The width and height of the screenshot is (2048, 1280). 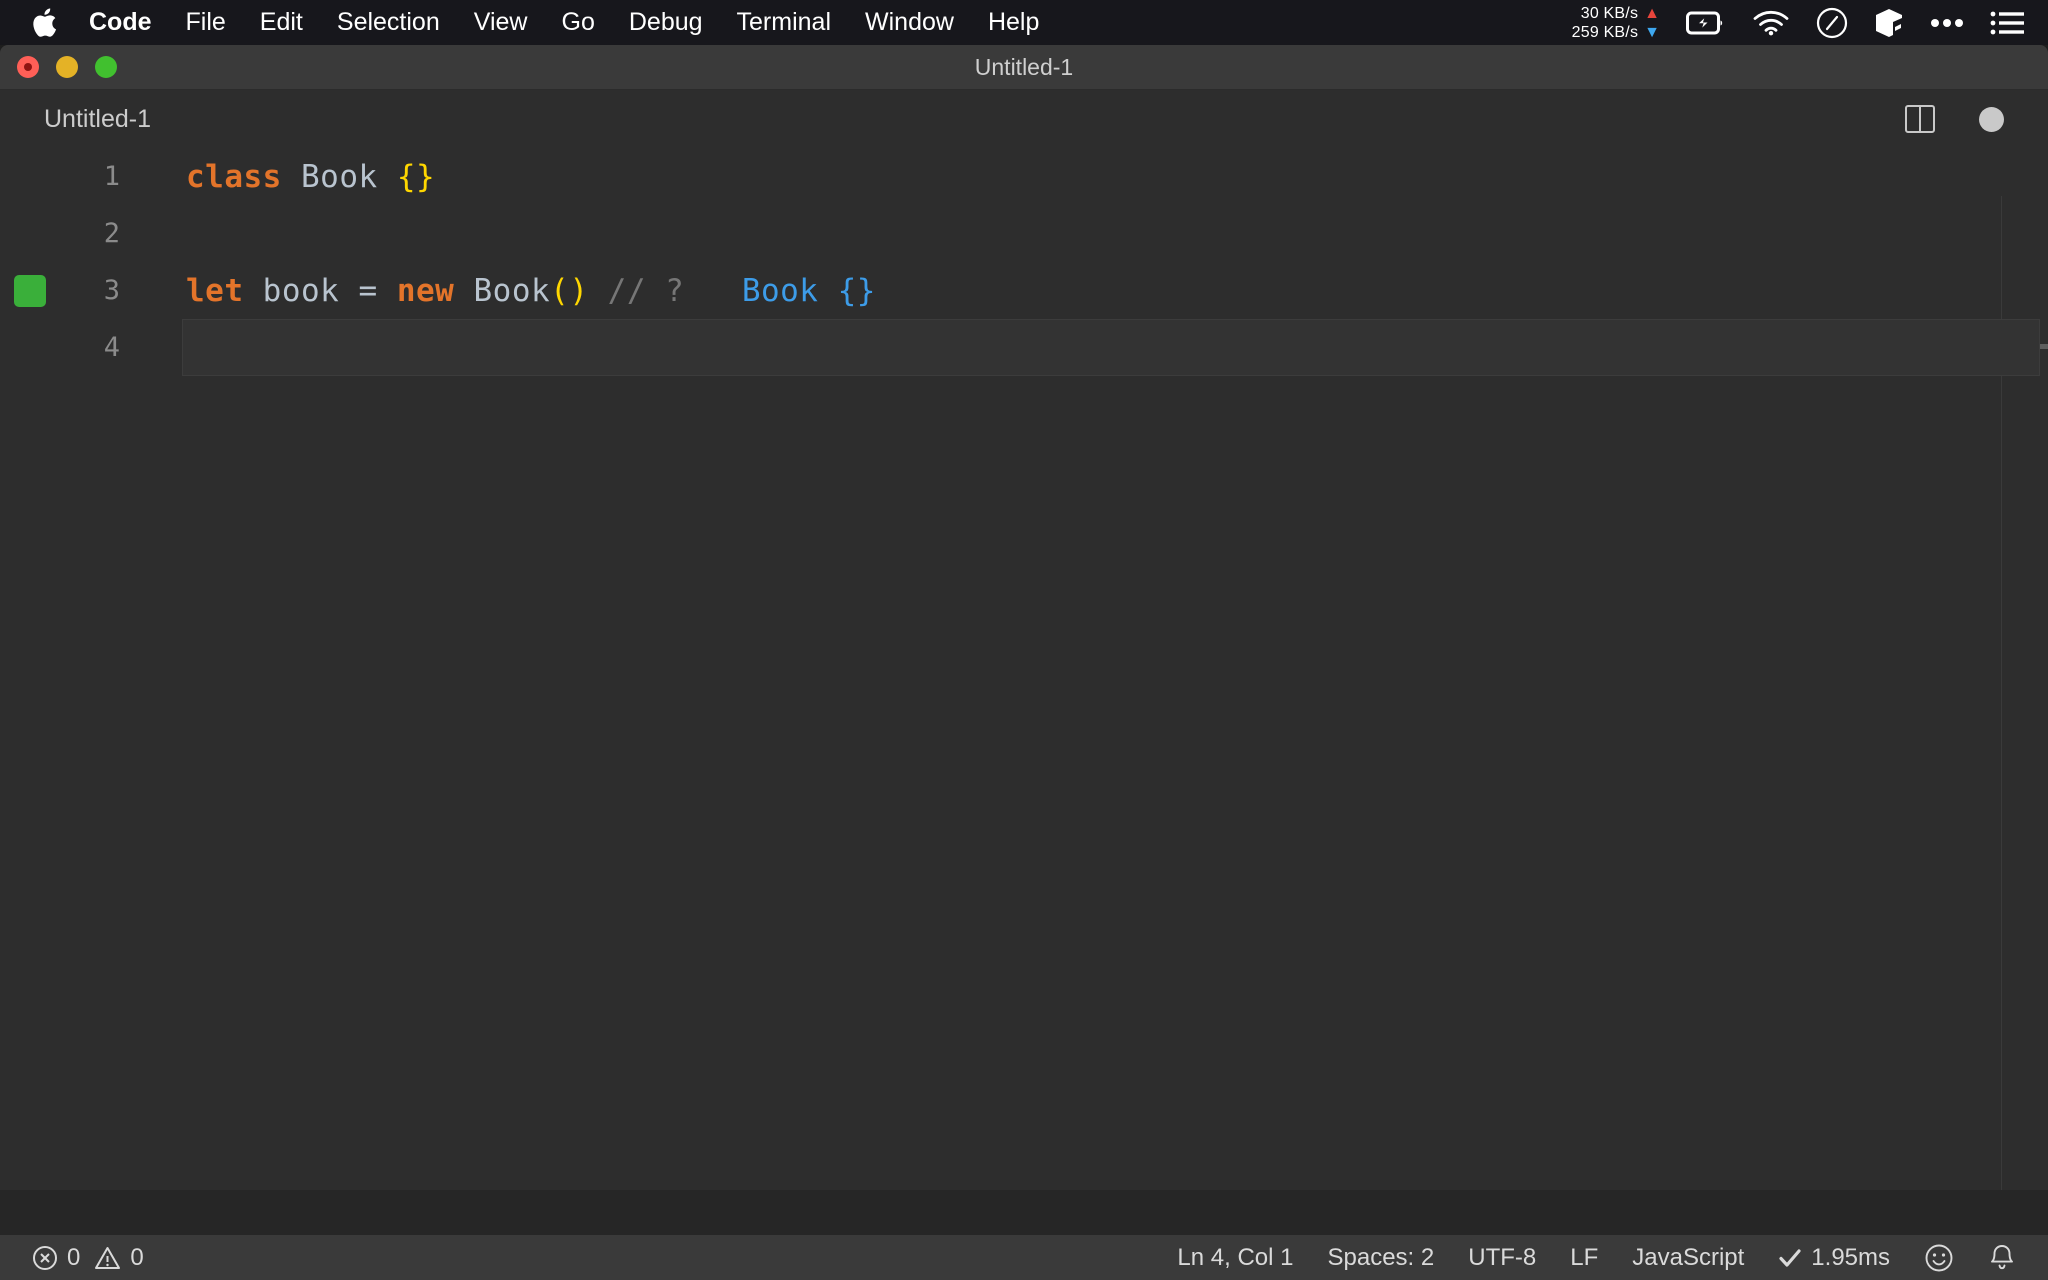 I want to click on window-titlebar: Untitled-1, so click(x=1024, y=67).